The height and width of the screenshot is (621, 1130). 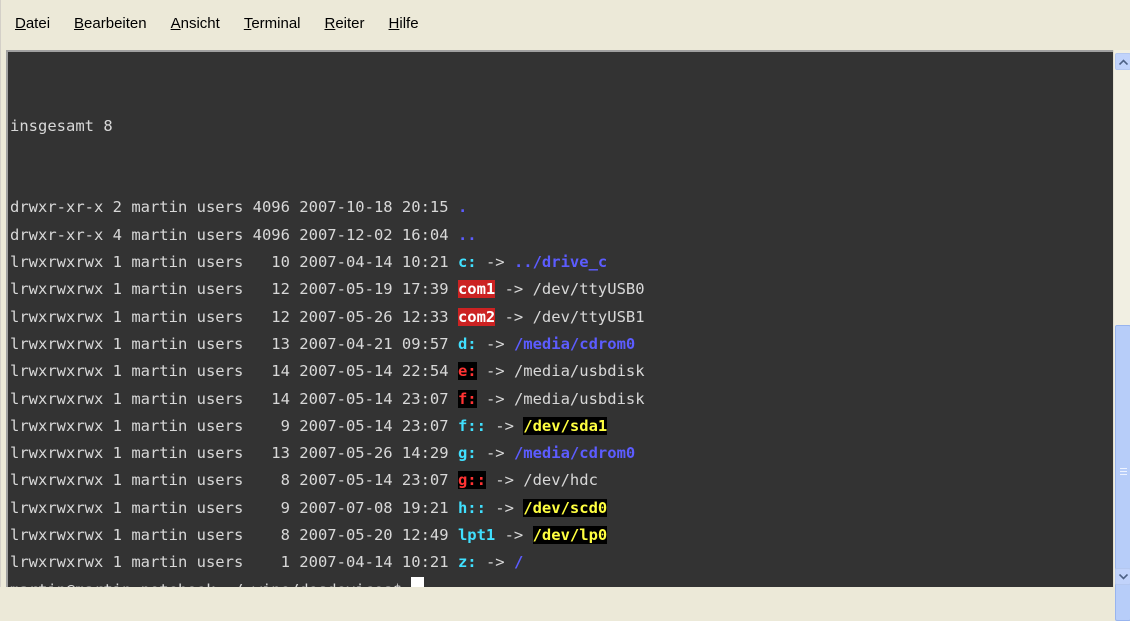 What do you see at coordinates (1121, 335) in the screenshot?
I see `vertical-scrollbar` at bounding box center [1121, 335].